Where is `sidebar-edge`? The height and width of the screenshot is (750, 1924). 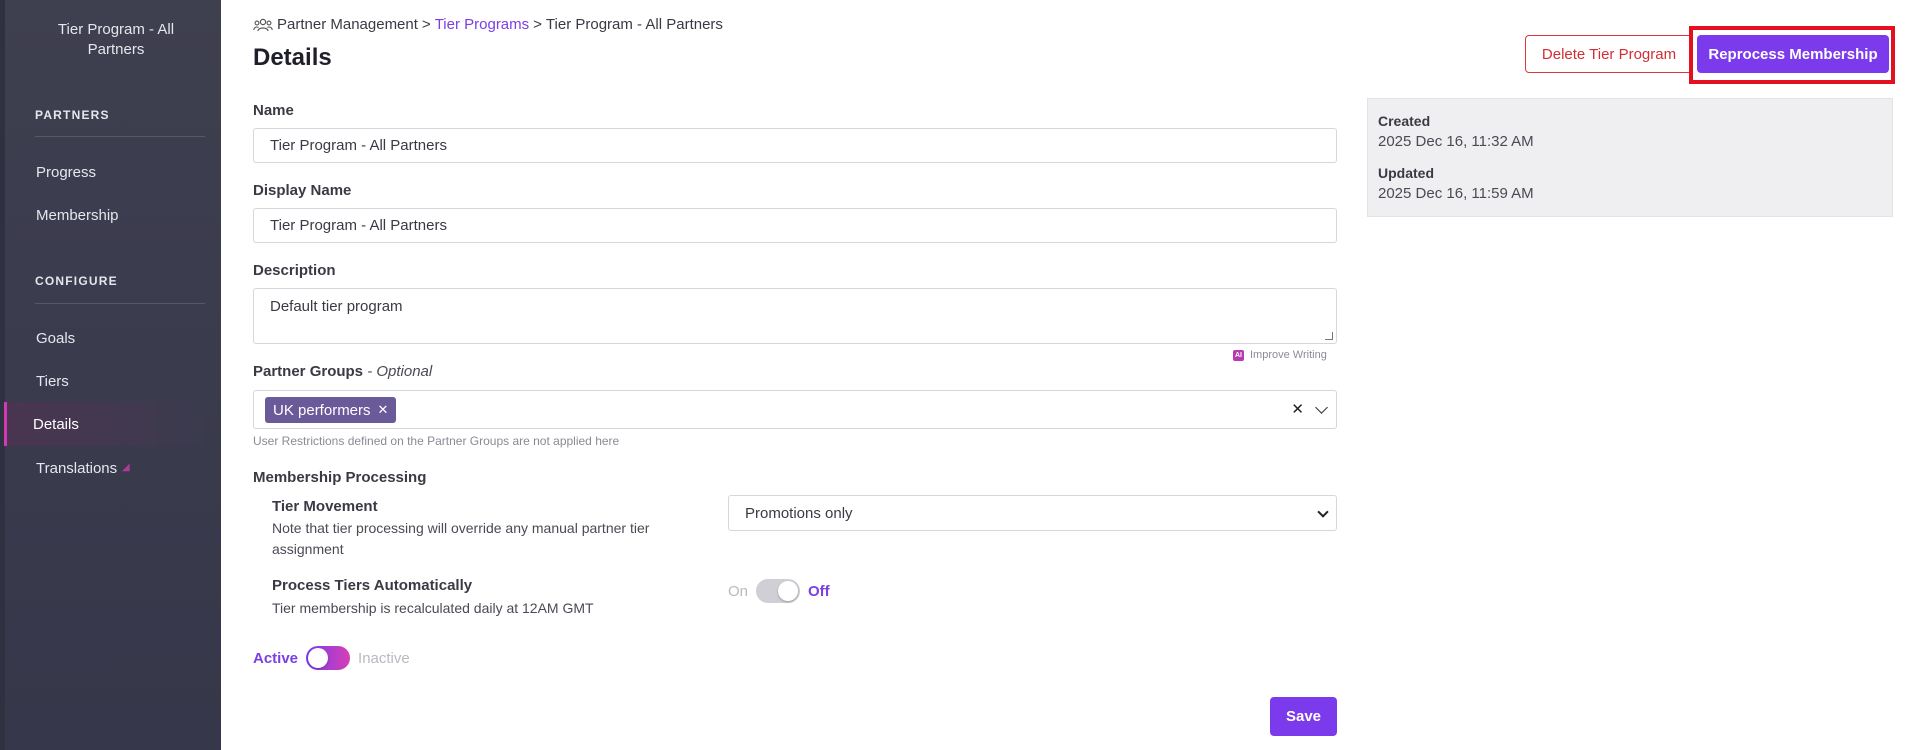
sidebar-edge is located at coordinates (2, 375).